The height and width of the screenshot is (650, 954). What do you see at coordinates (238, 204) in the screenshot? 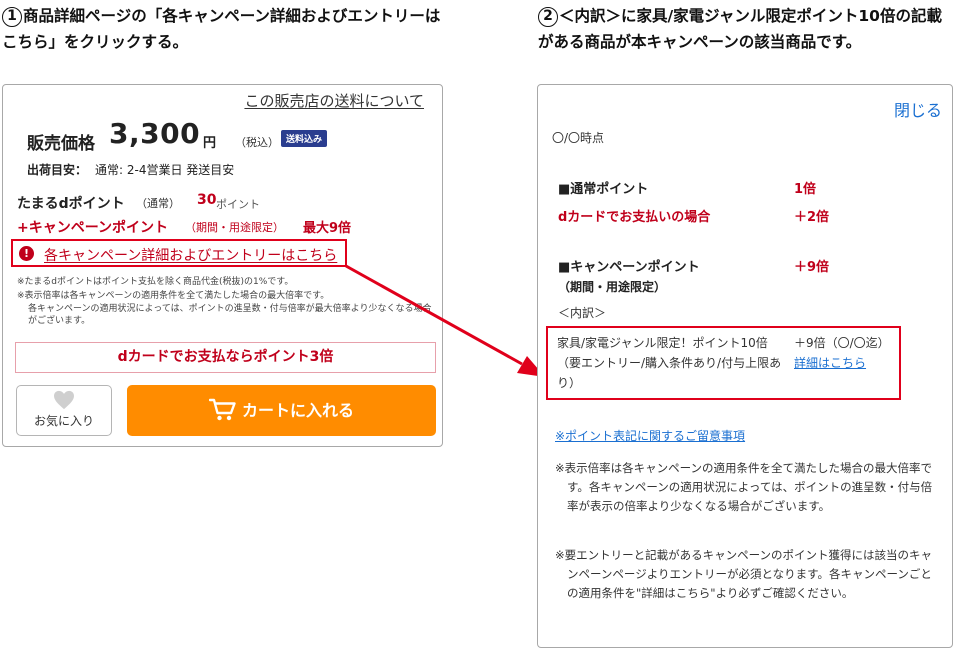
I see `dpoint-unit: ポイント` at bounding box center [238, 204].